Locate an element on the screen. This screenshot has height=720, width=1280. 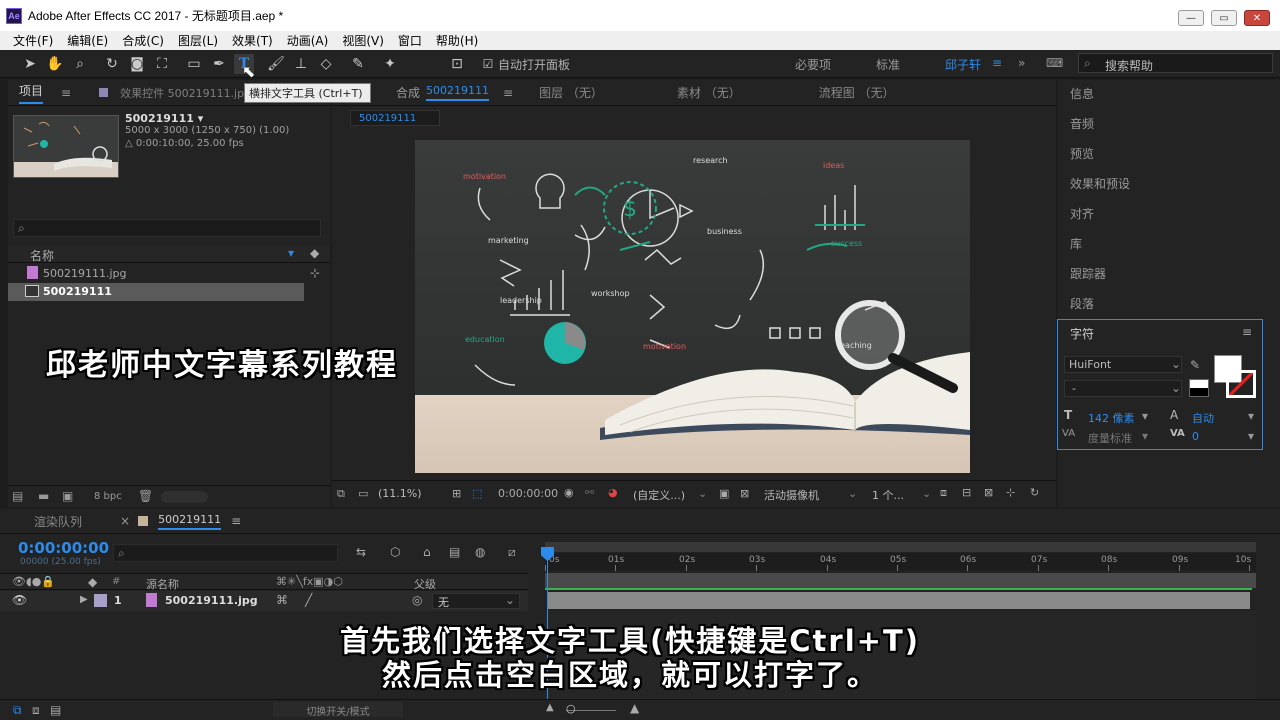
flowchart-icon: ⊹ is located at coordinates (1010, 492).